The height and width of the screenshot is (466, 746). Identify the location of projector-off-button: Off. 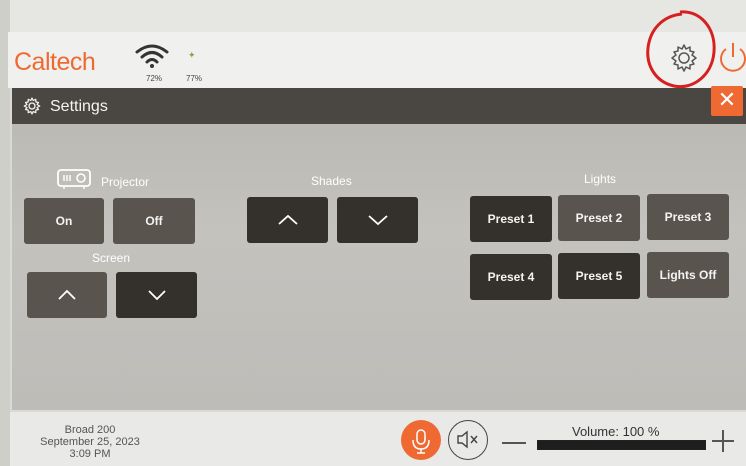
(154, 221).